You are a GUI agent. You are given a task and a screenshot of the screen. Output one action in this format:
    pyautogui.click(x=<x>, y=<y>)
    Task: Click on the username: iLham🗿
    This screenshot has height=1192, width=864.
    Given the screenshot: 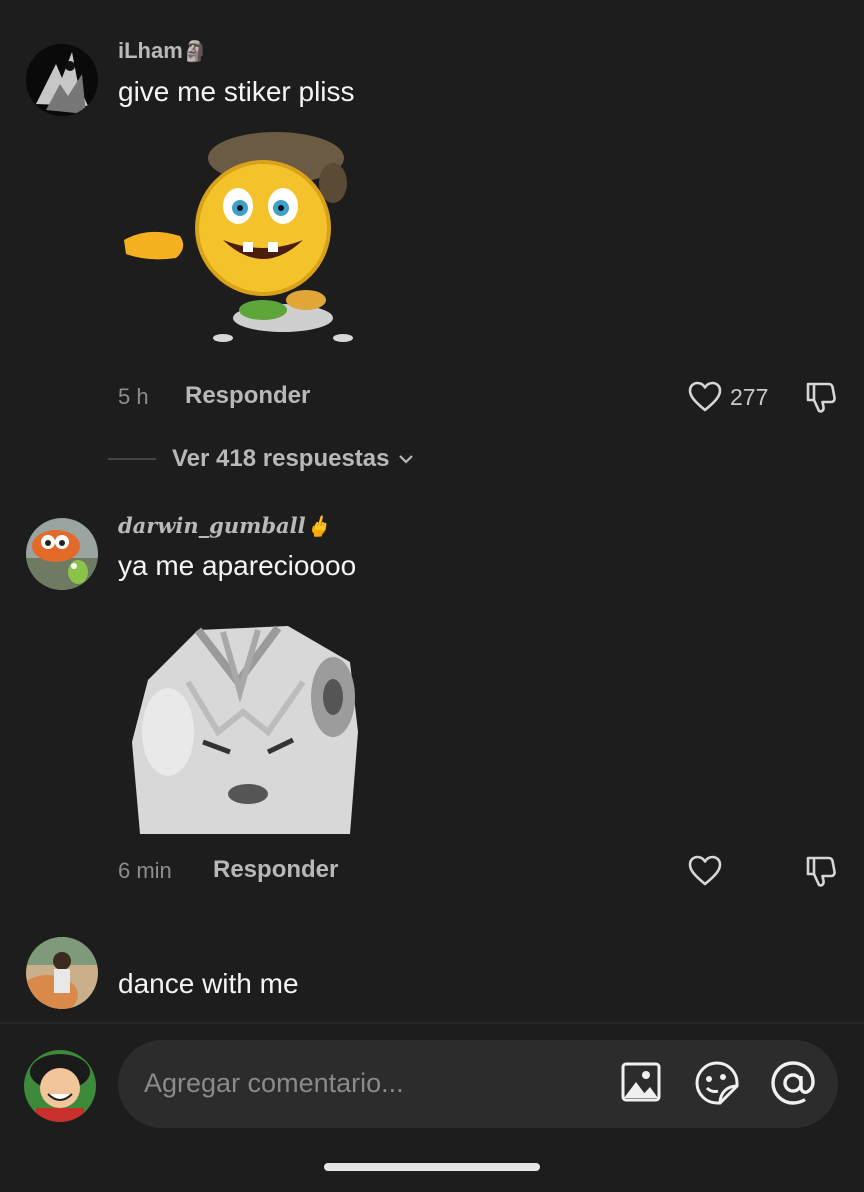 What is the action you would take?
    pyautogui.click(x=163, y=51)
    